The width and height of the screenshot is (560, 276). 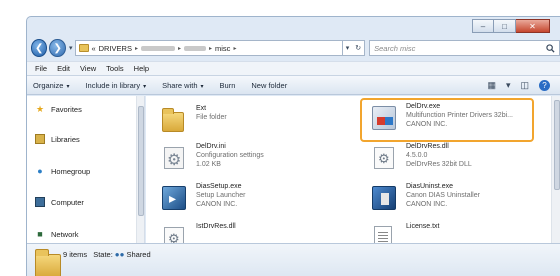 What do you see at coordinates (115, 48) in the screenshot?
I see `breadcrumb-drivers: DRIVERS` at bounding box center [115, 48].